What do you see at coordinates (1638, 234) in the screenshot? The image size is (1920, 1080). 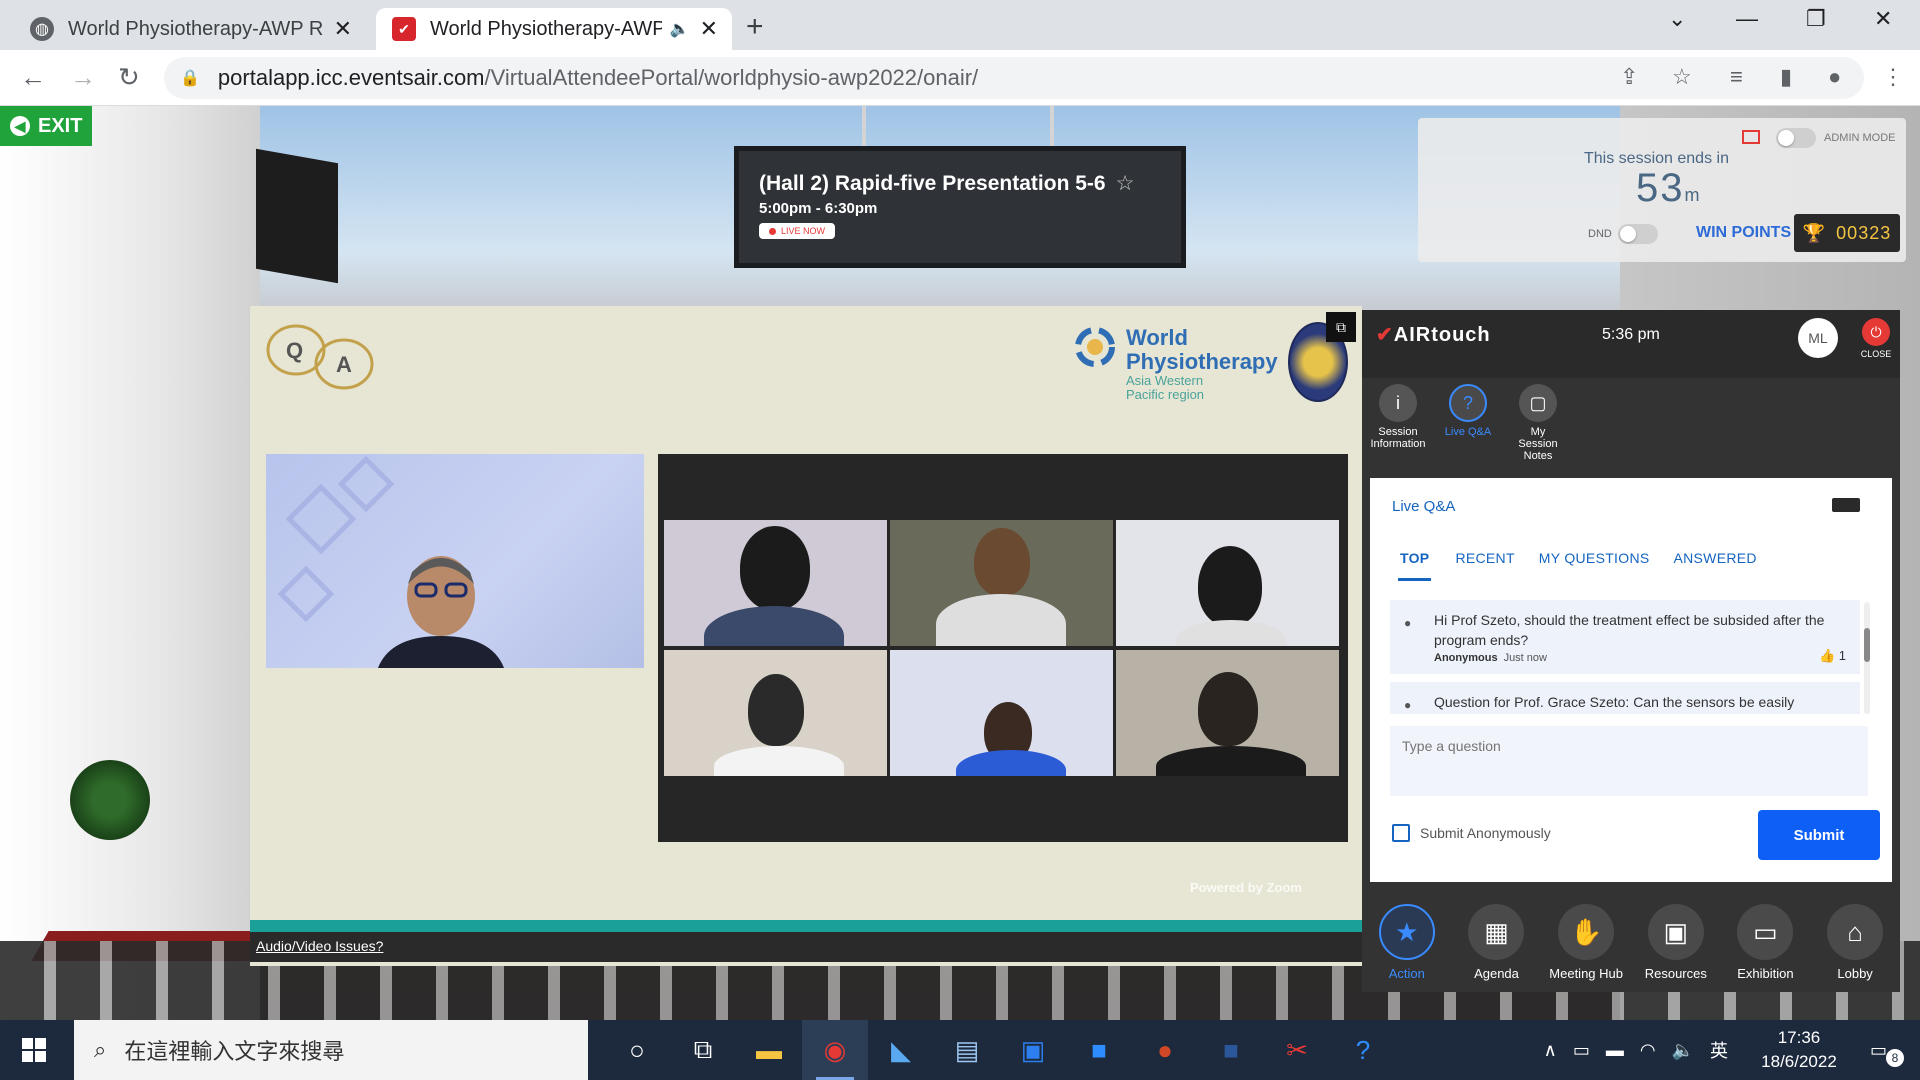 I see `dnd-toggle` at bounding box center [1638, 234].